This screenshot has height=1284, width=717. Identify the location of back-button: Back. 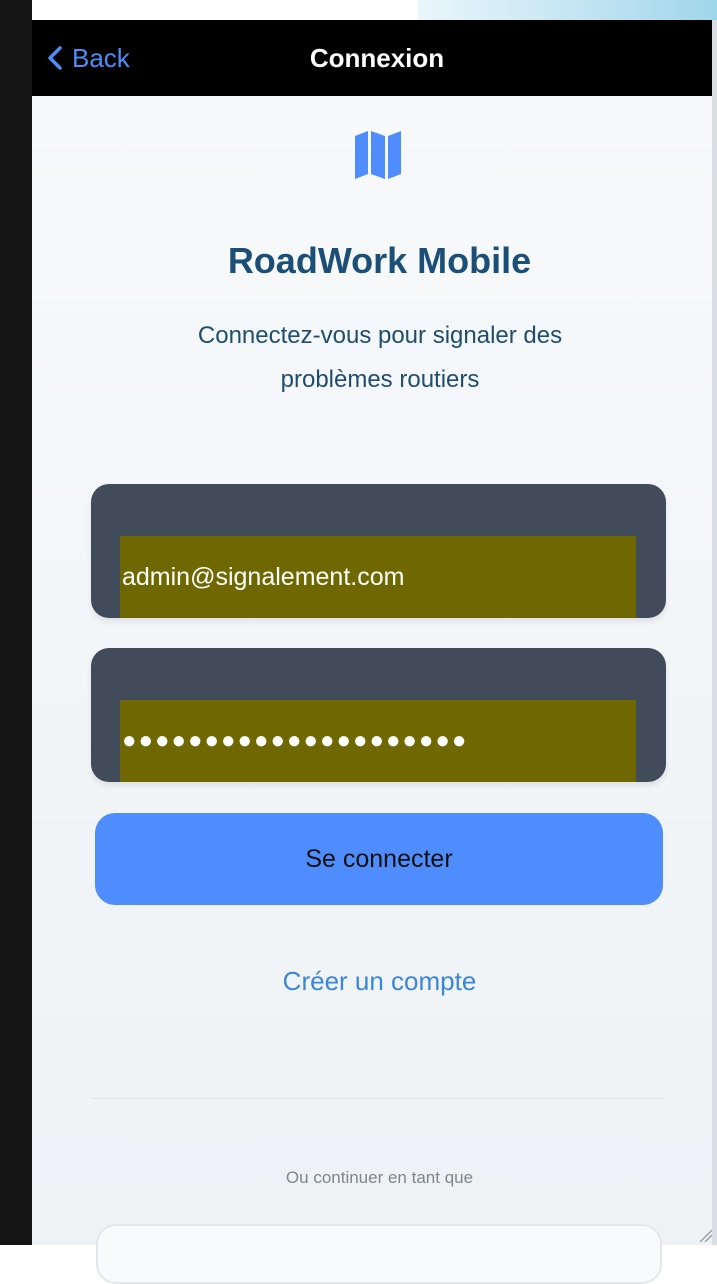
(88, 58).